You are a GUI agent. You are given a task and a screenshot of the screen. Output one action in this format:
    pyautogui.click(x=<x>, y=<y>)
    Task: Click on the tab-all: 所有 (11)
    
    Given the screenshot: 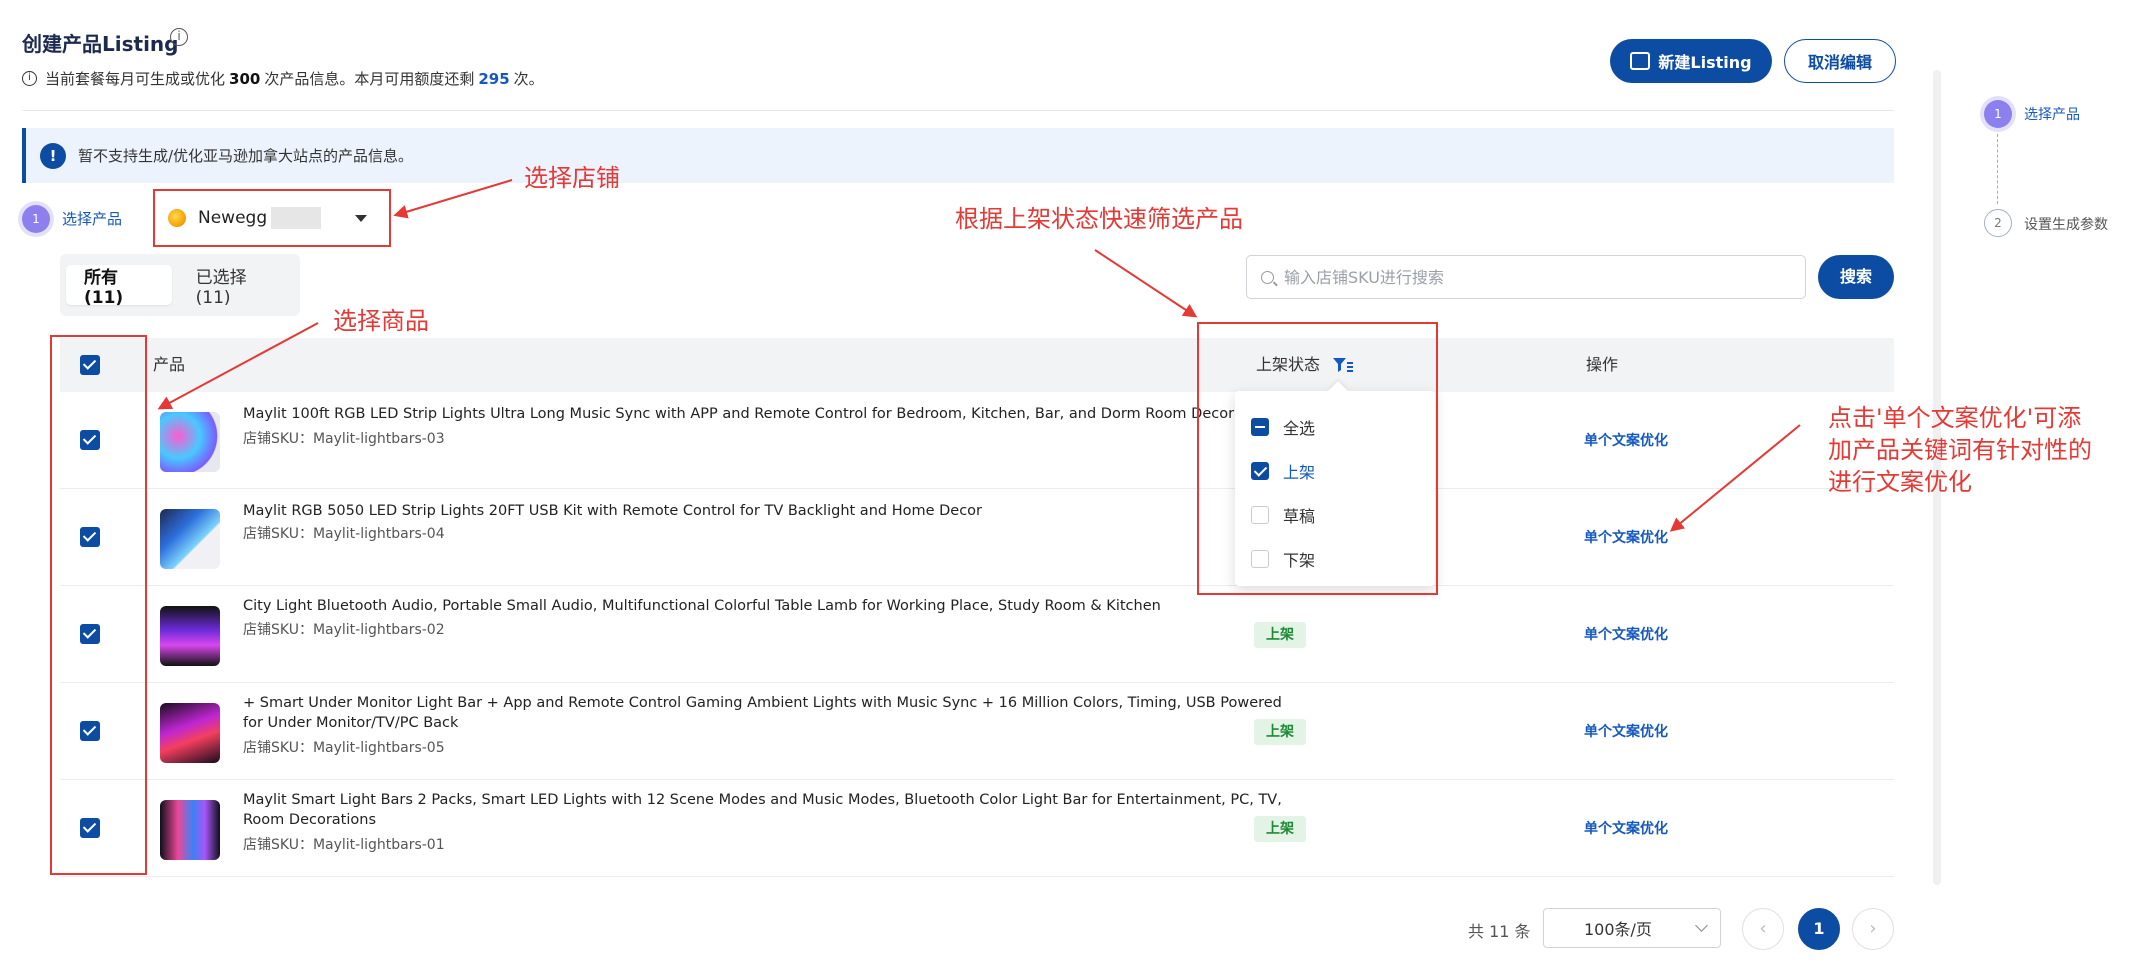 What is the action you would take?
    pyautogui.click(x=119, y=286)
    